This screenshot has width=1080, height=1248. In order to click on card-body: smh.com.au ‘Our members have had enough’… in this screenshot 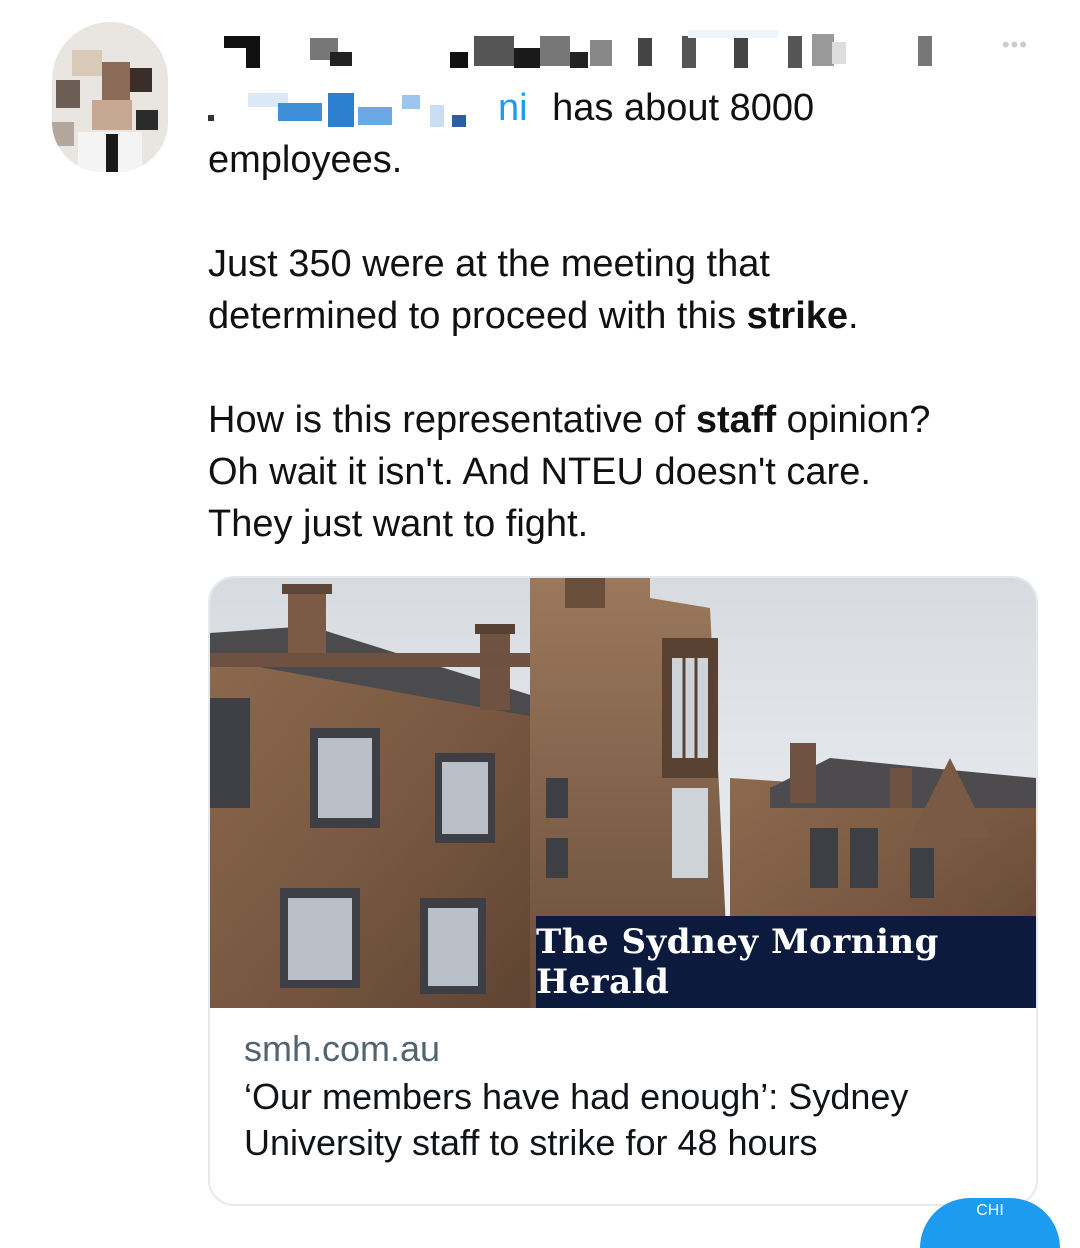, I will do `click(630, 1096)`.